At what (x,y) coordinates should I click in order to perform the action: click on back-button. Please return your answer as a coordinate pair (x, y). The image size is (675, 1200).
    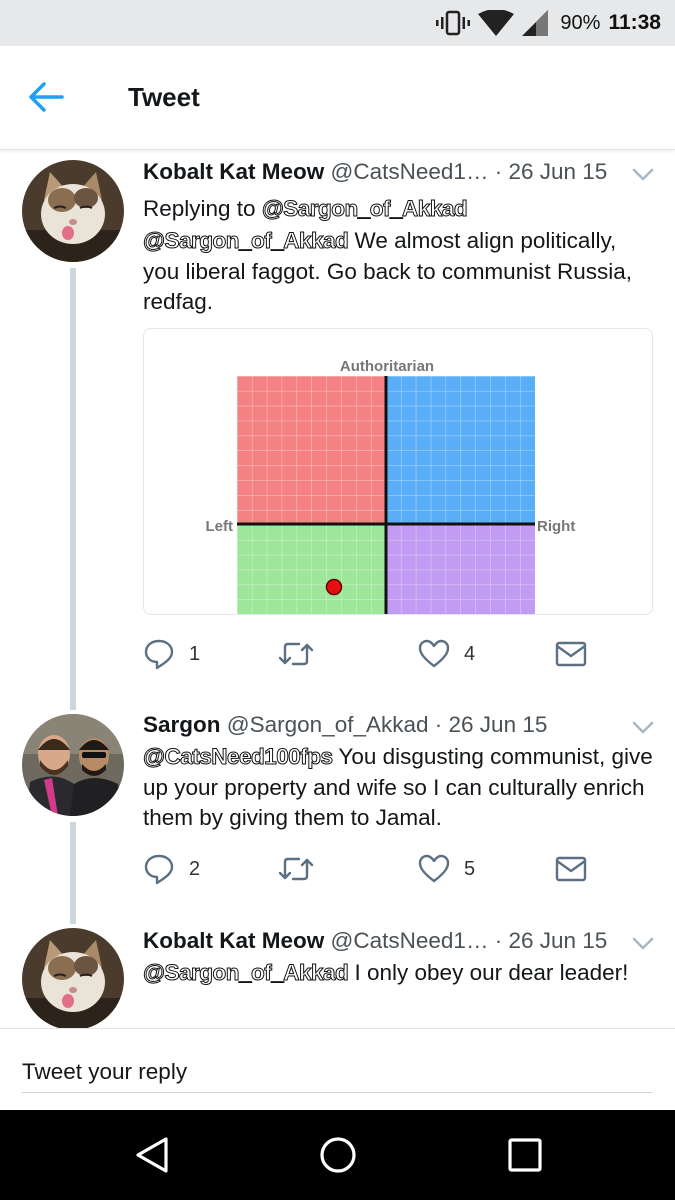
    Looking at the image, I should click on (46, 97).